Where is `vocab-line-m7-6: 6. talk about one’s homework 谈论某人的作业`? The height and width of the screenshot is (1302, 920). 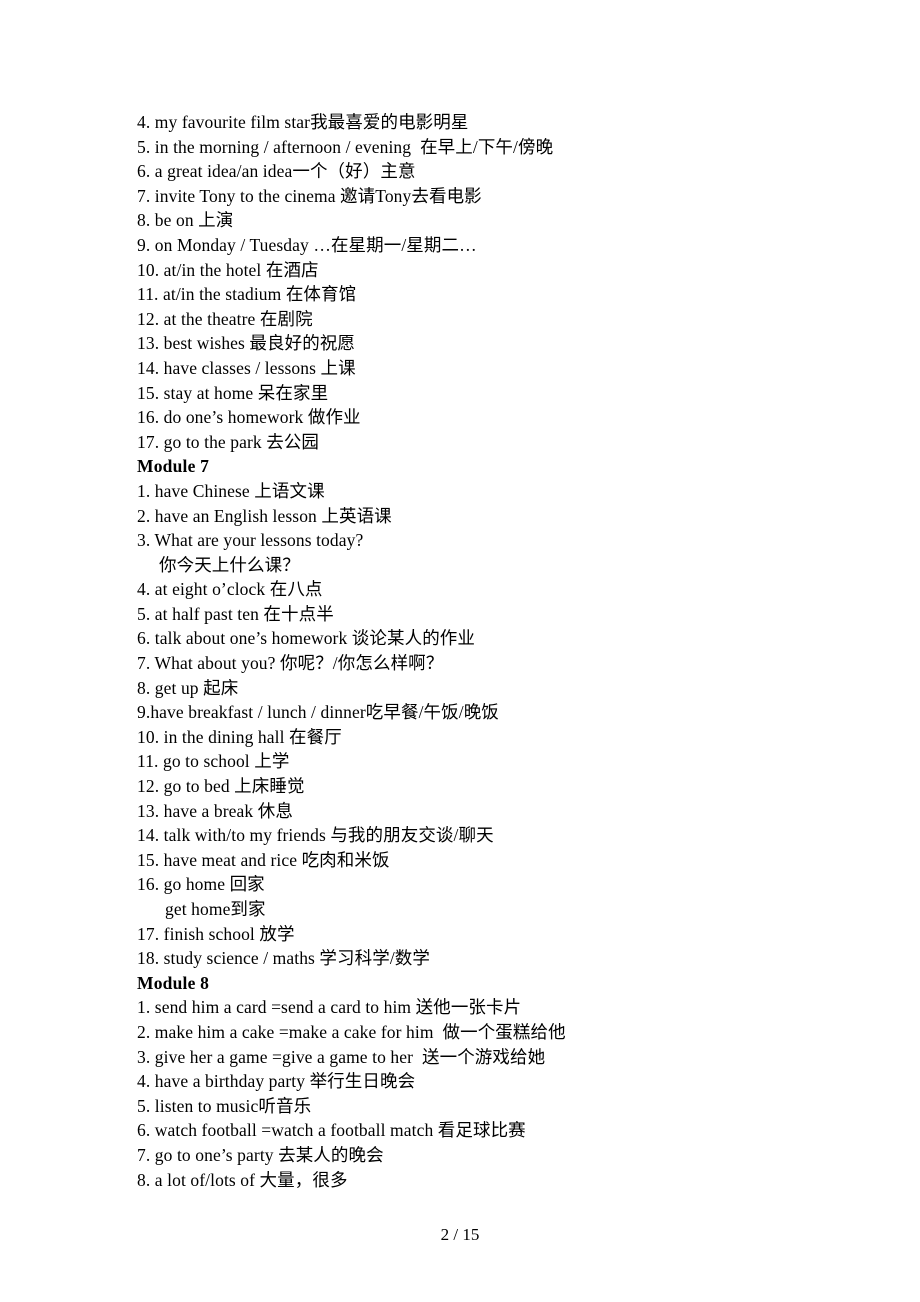 vocab-line-m7-6: 6. talk about one’s homework 谈论某人的作业 is located at coordinates (306, 638).